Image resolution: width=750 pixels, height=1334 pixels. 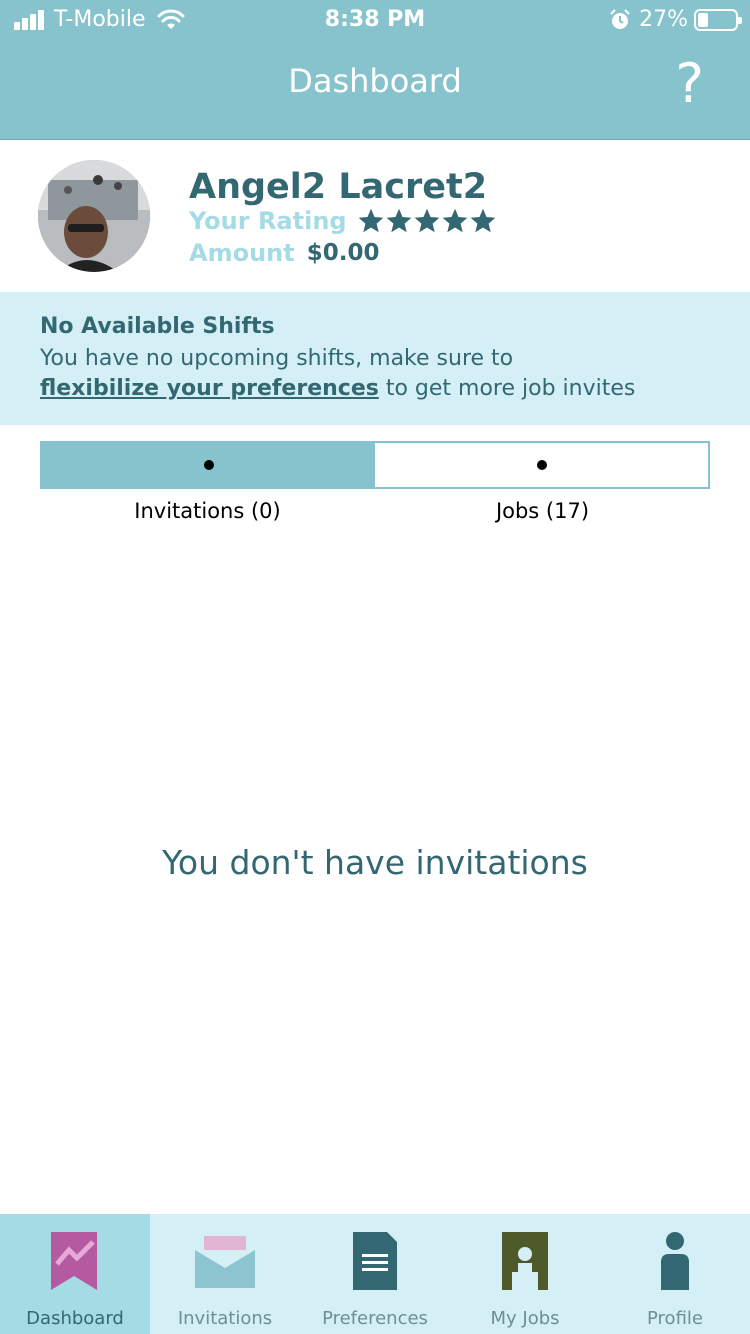 I want to click on nav-invitations: Invitations, so click(x=225, y=1274).